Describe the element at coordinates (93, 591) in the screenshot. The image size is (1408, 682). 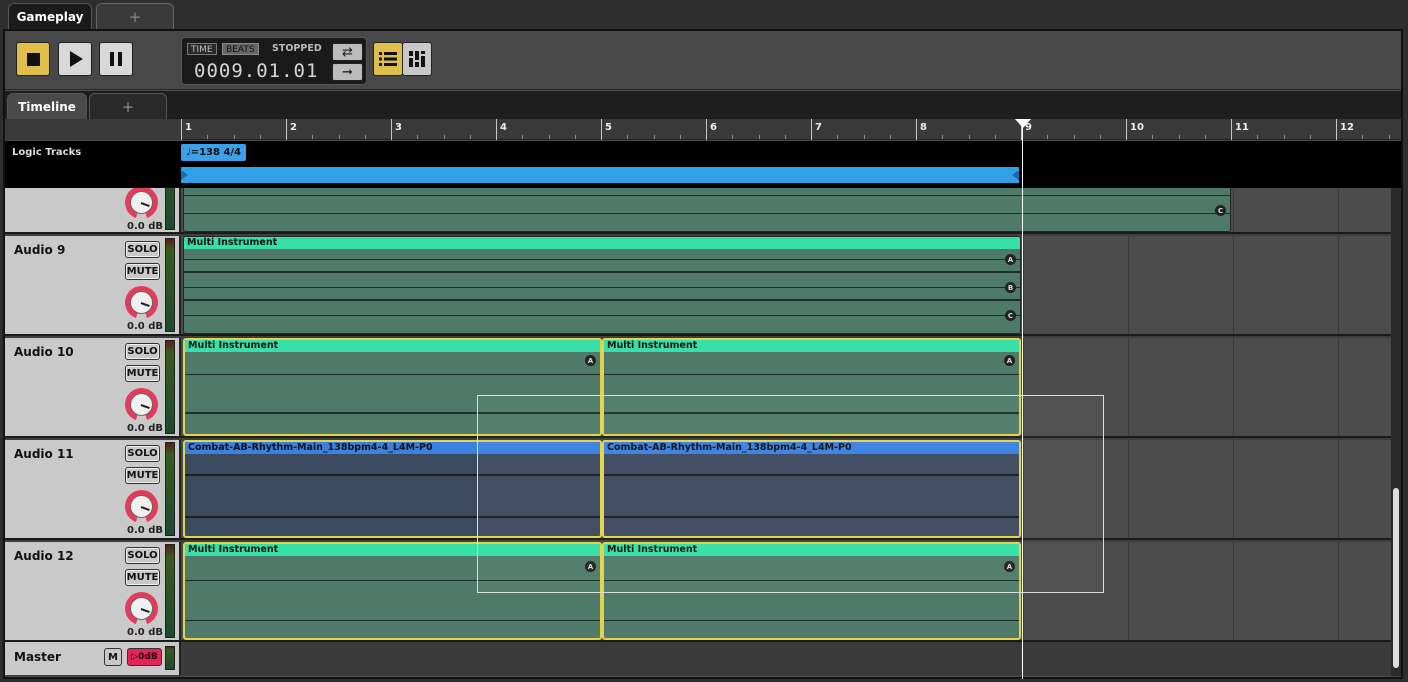
I see `track-header: Audio 12 SOLO MUTE 0.0 dB` at that location.